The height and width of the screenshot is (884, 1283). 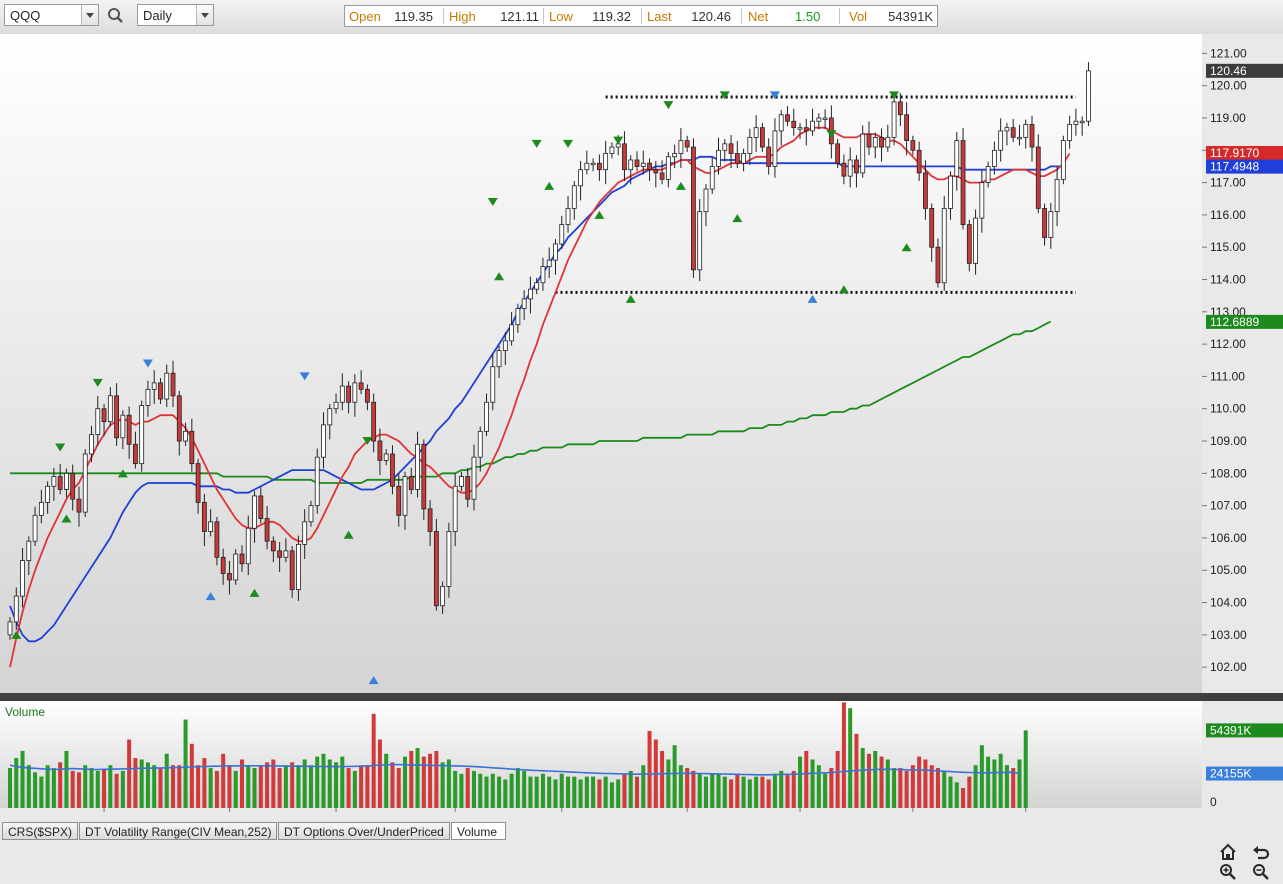 I want to click on tab-dt-volatility-range: DT Volatility Range(CIV Mean,252), so click(x=178, y=831).